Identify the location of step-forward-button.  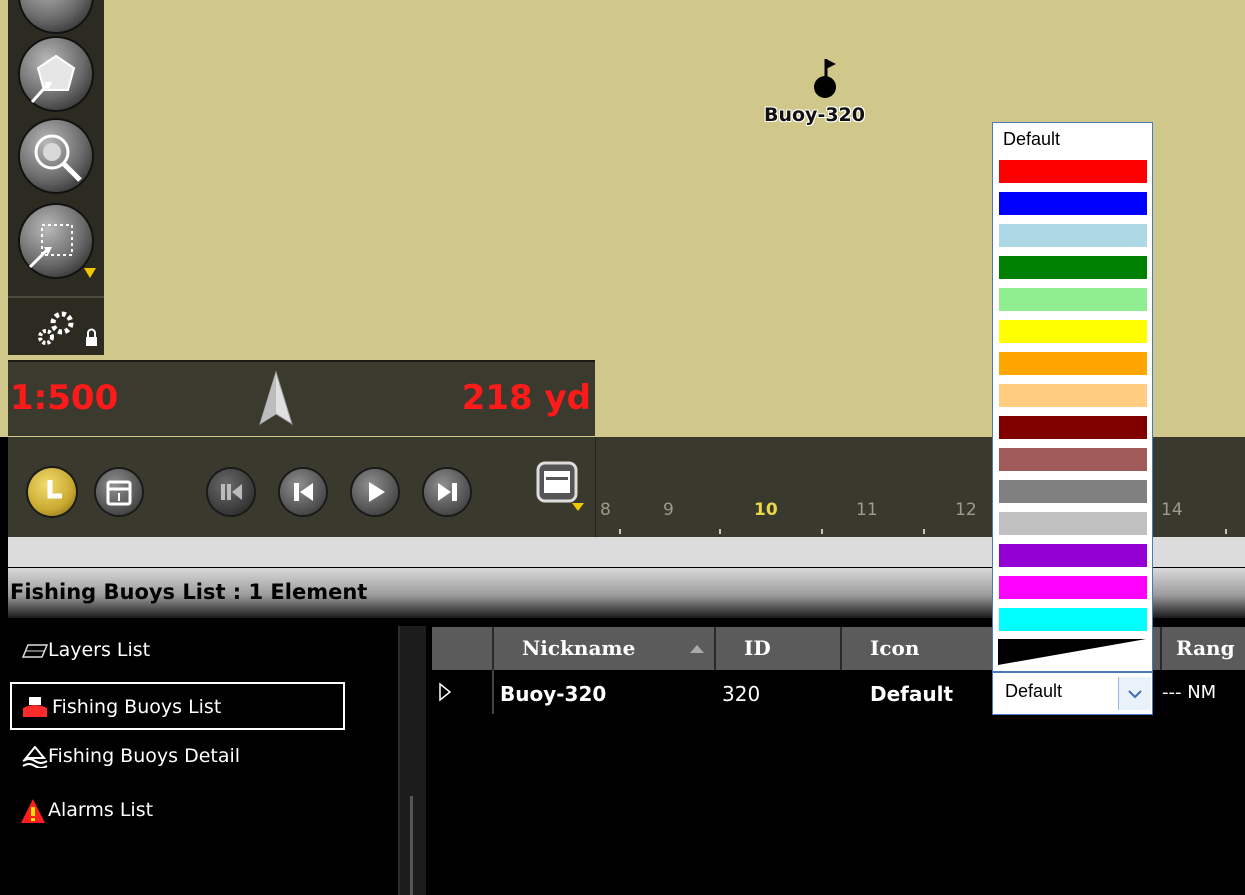
(447, 492).